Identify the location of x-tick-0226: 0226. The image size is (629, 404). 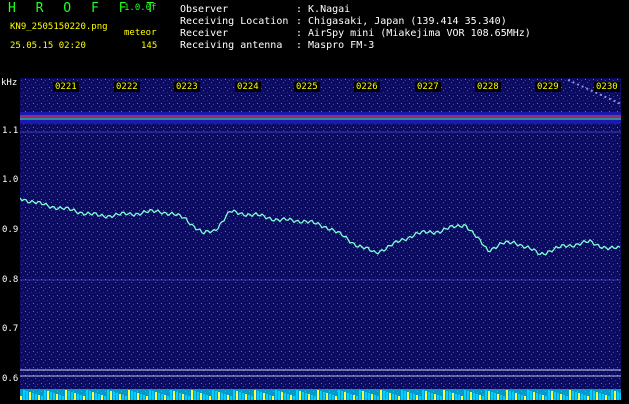
(367, 87).